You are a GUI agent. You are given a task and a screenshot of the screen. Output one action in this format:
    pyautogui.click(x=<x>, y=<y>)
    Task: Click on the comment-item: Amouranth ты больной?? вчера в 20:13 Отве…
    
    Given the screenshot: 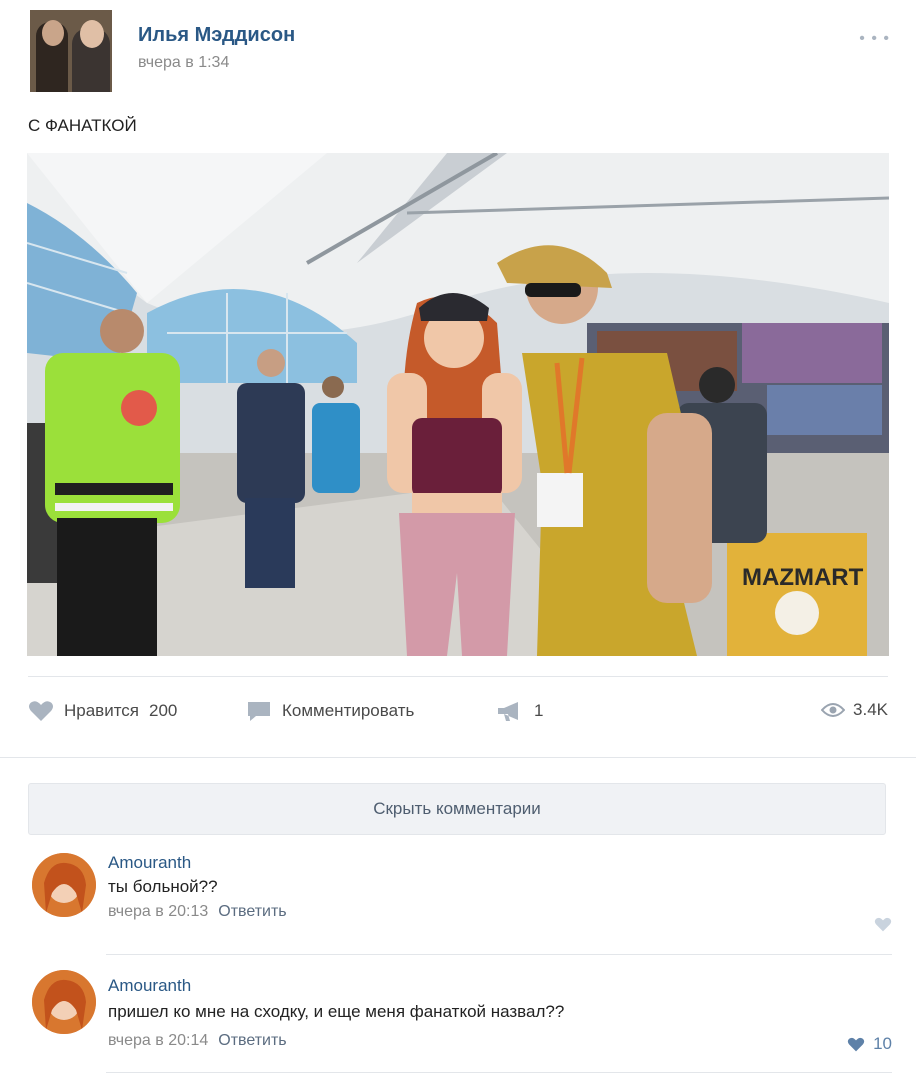 What is the action you would take?
    pyautogui.click(x=460, y=897)
    